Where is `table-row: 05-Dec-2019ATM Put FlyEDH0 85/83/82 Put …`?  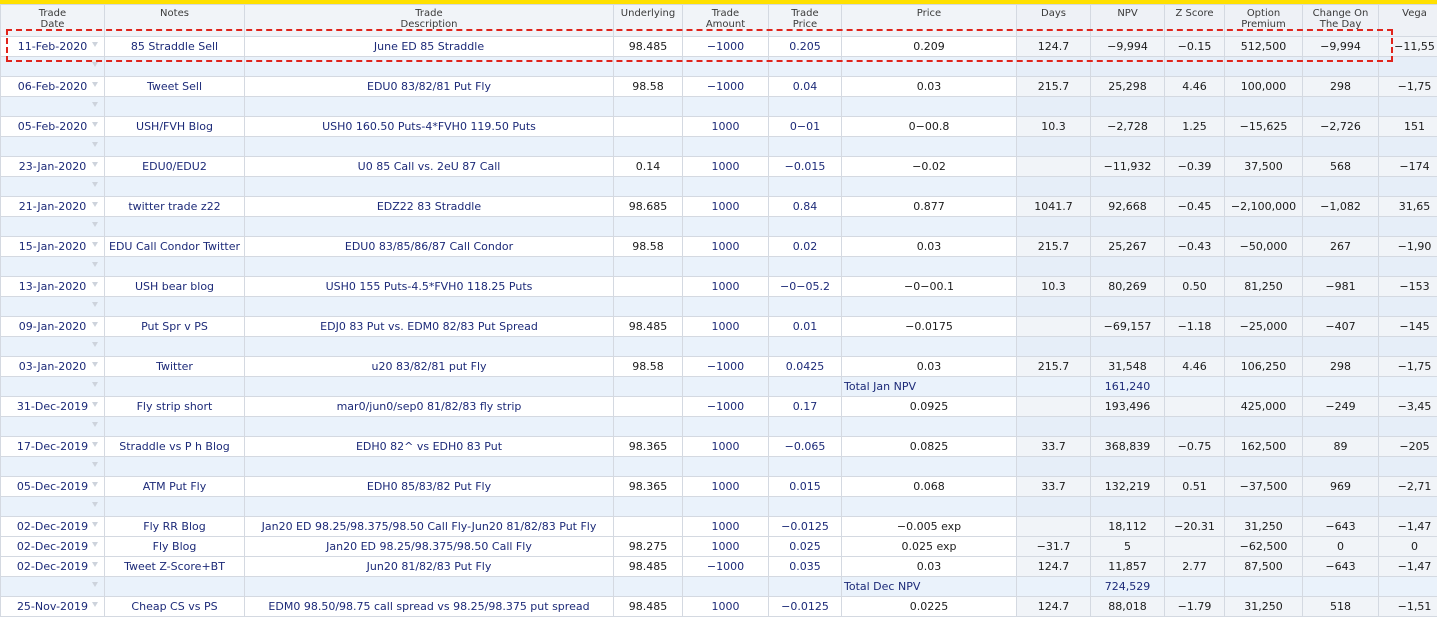 table-row: 05-Dec-2019ATM Put FlyEDH0 85/83/82 Put … is located at coordinates (719, 487).